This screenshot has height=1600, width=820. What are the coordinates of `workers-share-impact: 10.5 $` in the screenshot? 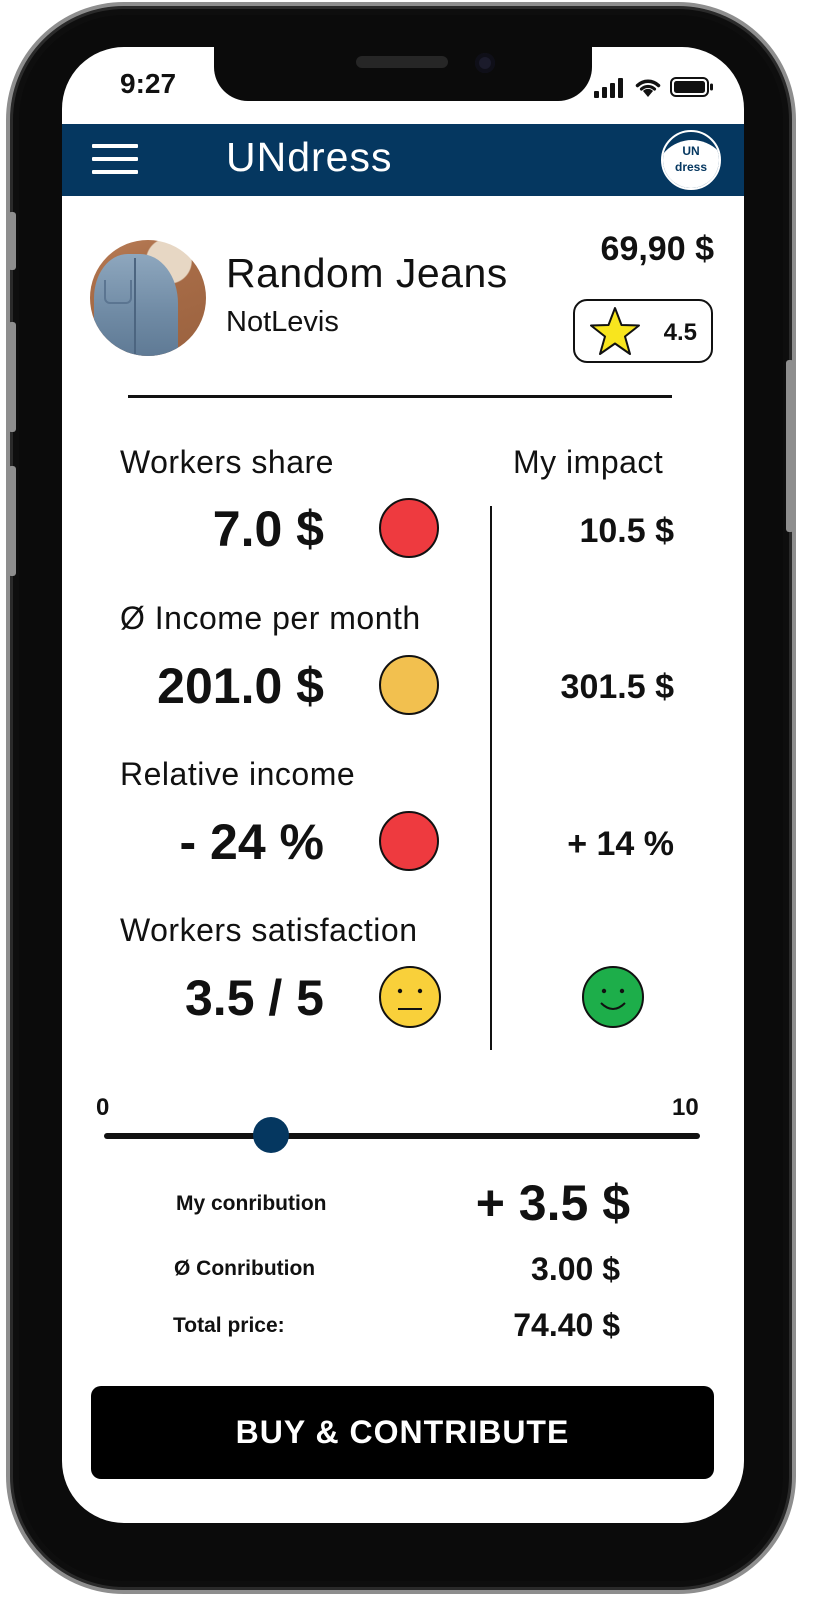 It's located at (626, 531).